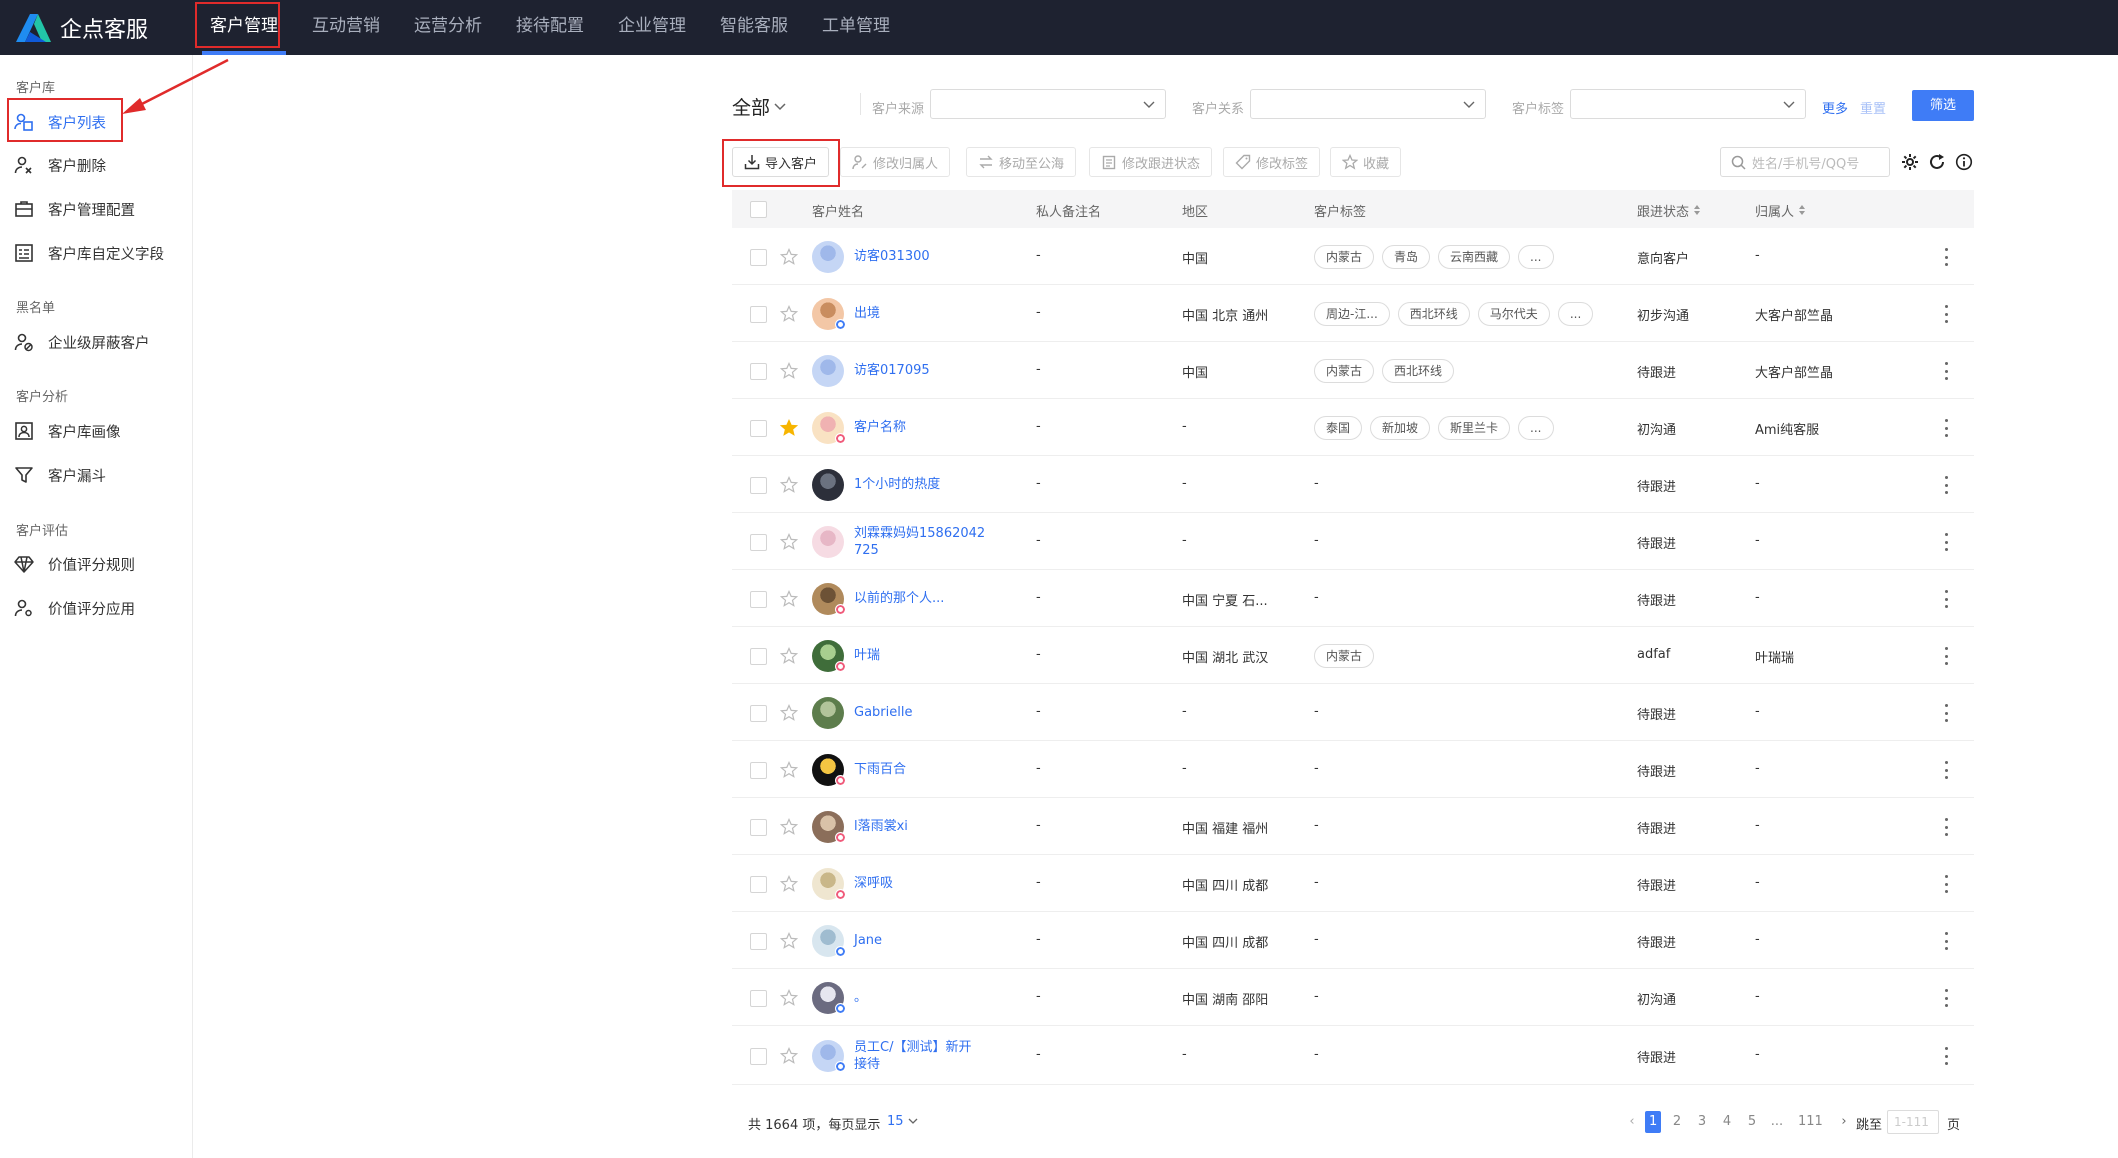 The height and width of the screenshot is (1158, 2118). Describe the element at coordinates (868, 940) in the screenshot. I see `customer-name-link: Jane` at that location.